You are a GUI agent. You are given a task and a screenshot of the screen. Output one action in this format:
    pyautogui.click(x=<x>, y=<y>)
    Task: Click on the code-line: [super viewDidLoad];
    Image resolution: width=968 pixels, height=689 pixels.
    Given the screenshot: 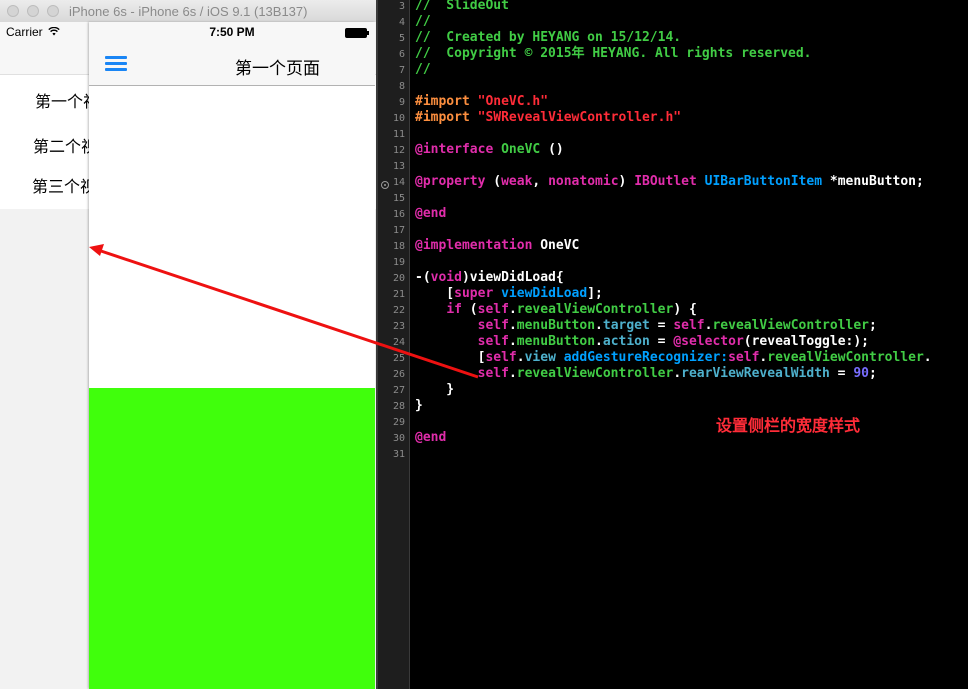 What is the action you would take?
    pyautogui.click(x=509, y=294)
    